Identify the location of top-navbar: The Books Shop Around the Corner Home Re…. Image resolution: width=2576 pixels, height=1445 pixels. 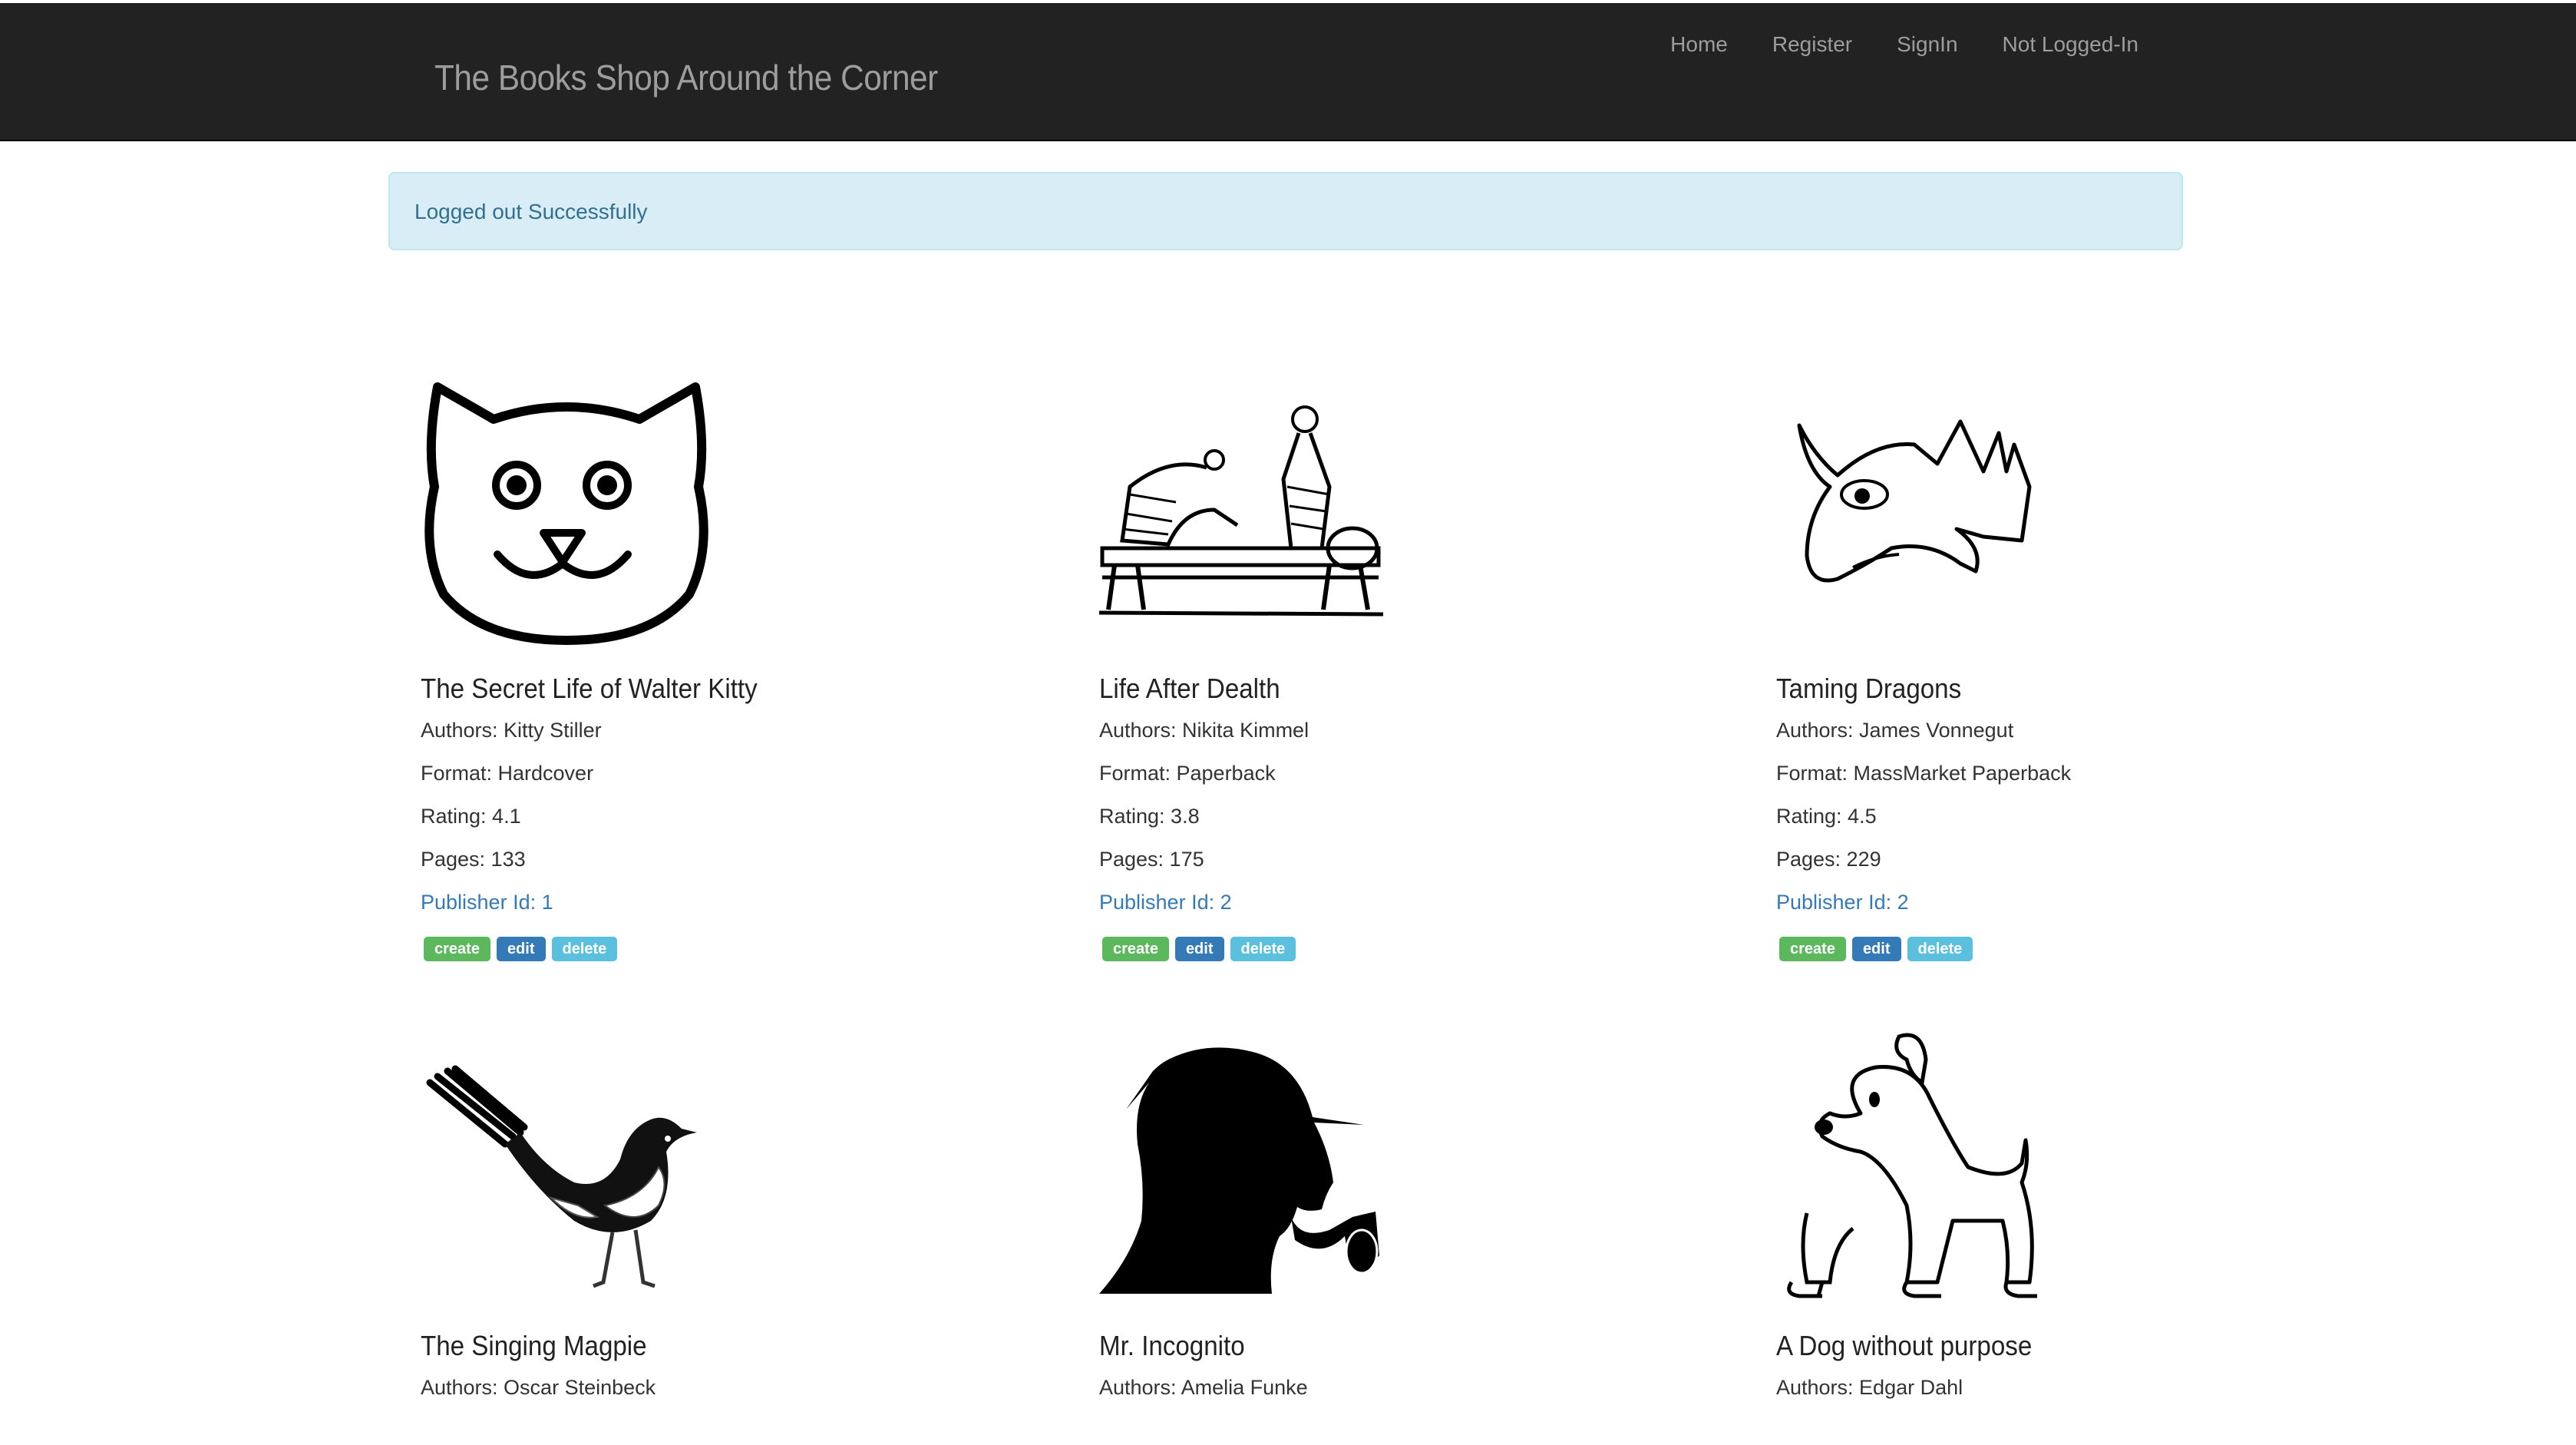
(1288, 72).